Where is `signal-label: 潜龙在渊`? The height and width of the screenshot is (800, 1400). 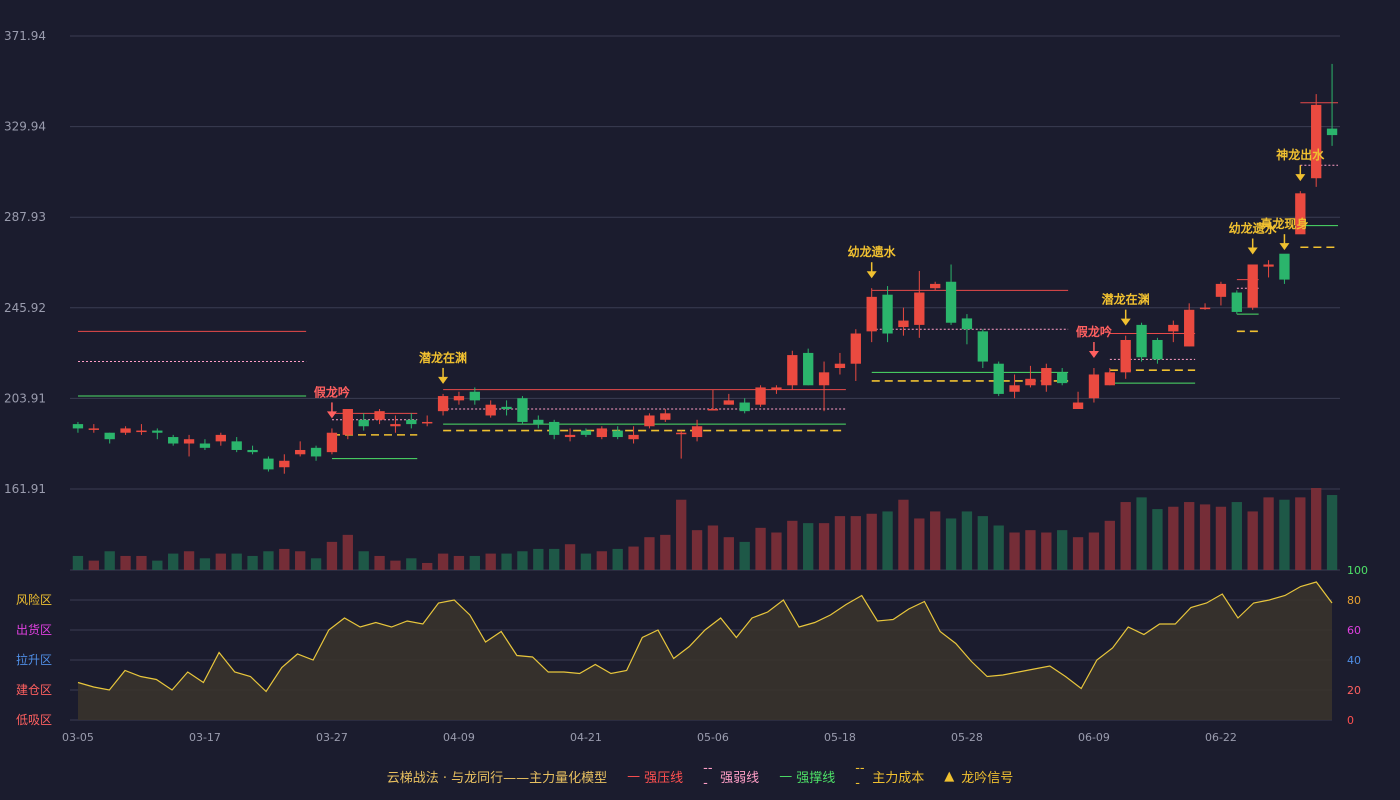
signal-label: 潜龙在渊 is located at coordinates (443, 357).